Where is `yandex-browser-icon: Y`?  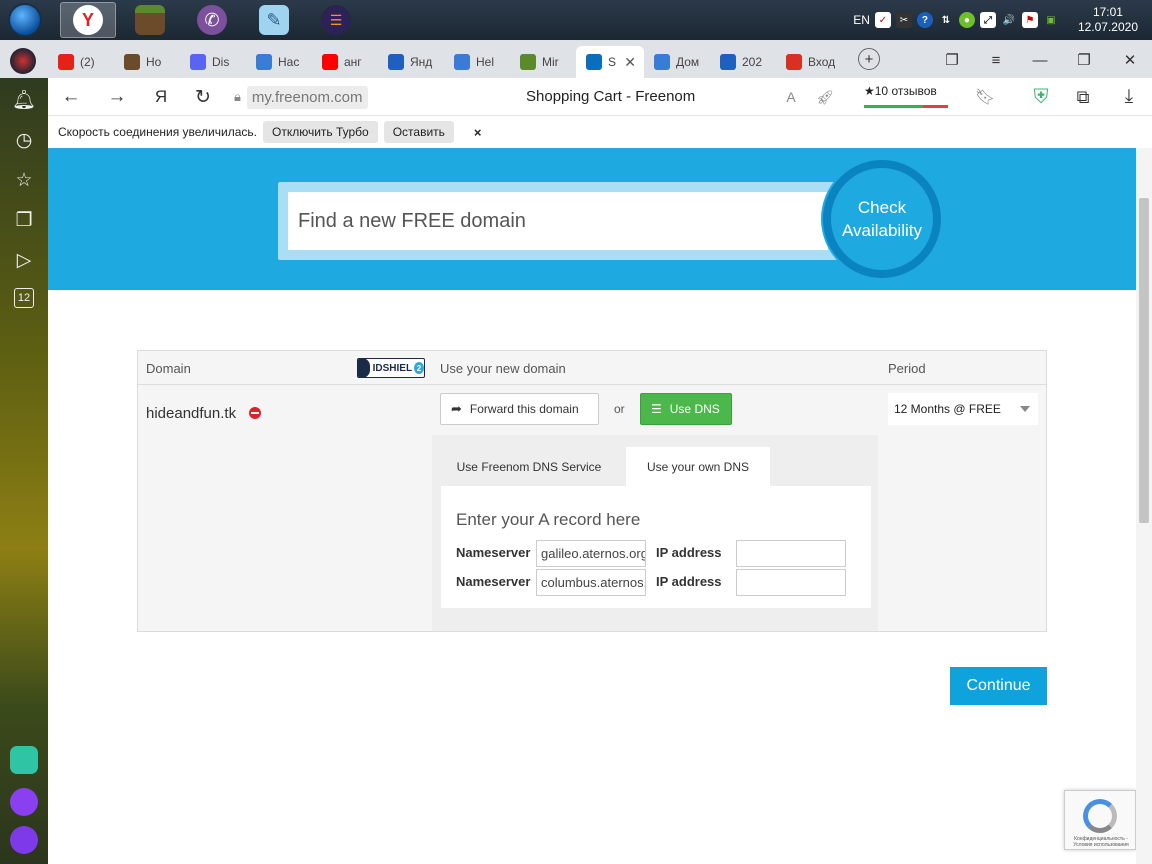 yandex-browser-icon: Y is located at coordinates (88, 20).